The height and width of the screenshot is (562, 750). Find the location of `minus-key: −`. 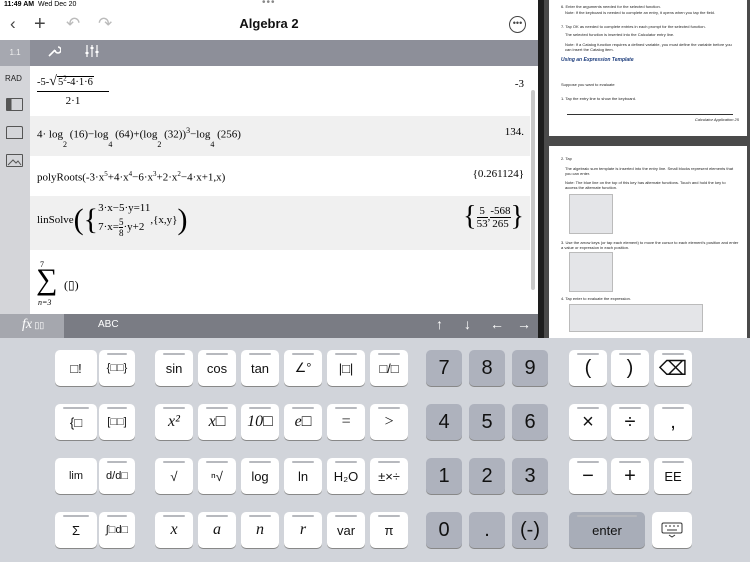

minus-key: − is located at coordinates (588, 476).